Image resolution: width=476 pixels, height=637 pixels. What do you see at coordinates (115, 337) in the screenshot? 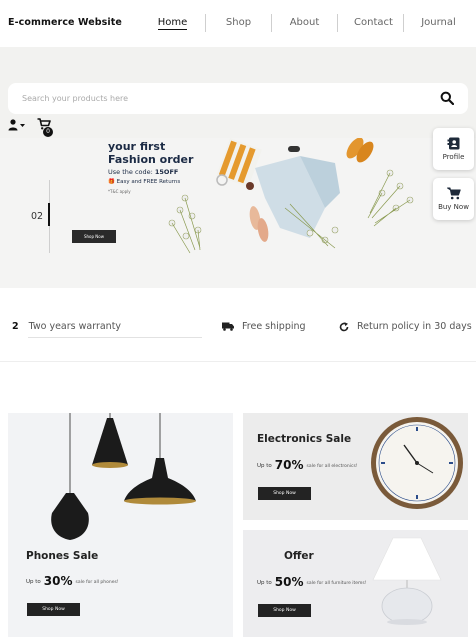
I see `divider` at bounding box center [115, 337].